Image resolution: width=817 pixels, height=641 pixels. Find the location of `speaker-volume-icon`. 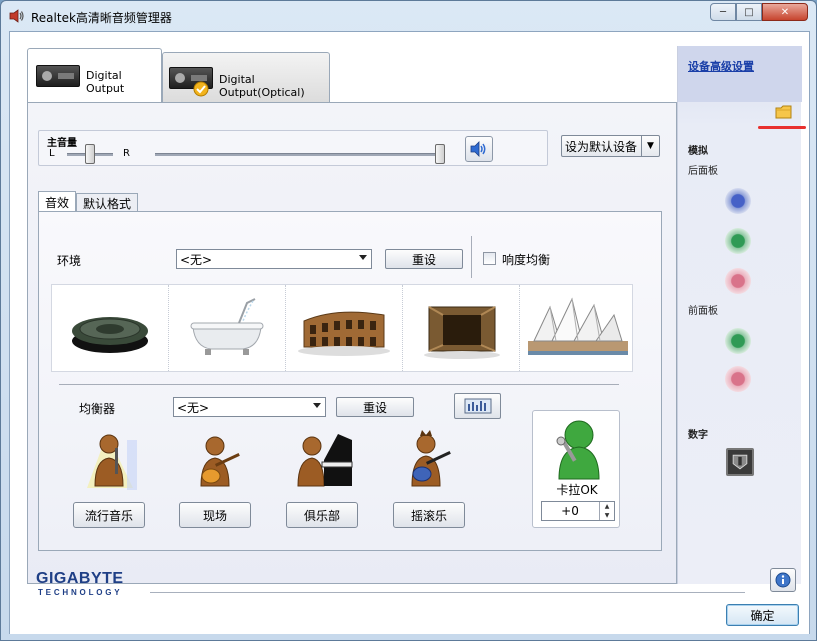

speaker-volume-icon is located at coordinates (478, 149).